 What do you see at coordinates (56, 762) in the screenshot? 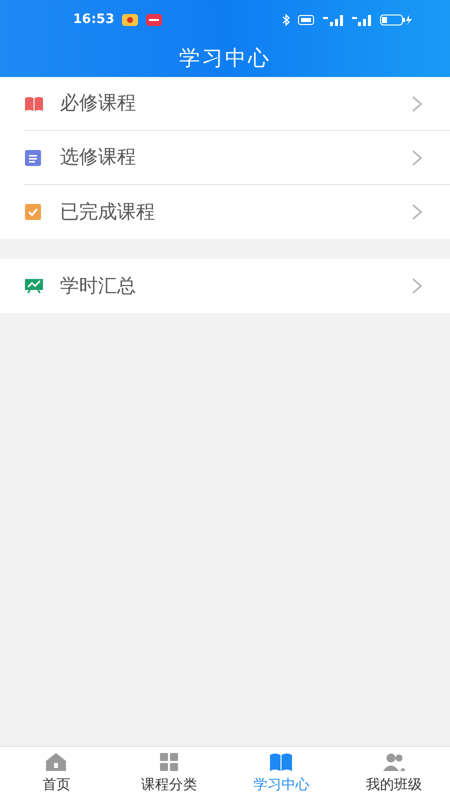
I see `home-icon` at bounding box center [56, 762].